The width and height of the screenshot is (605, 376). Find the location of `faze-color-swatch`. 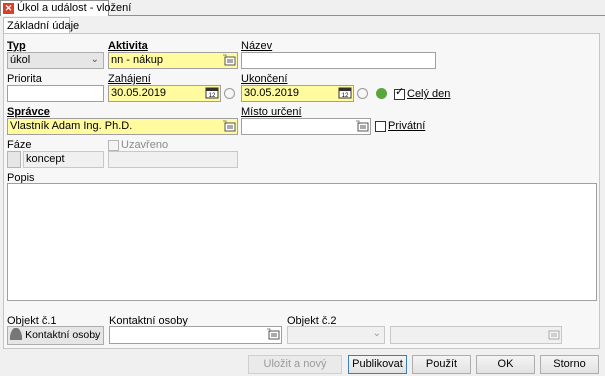

faze-color-swatch is located at coordinates (14, 159).